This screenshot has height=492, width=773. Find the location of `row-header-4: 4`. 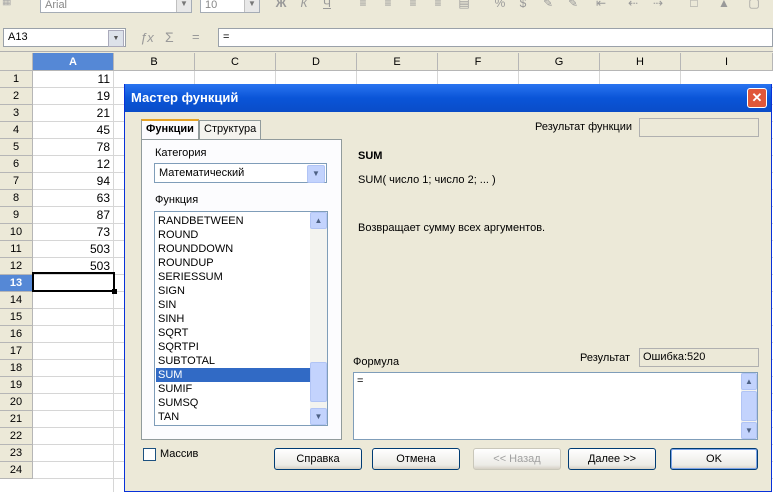

row-header-4: 4 is located at coordinates (16, 130).